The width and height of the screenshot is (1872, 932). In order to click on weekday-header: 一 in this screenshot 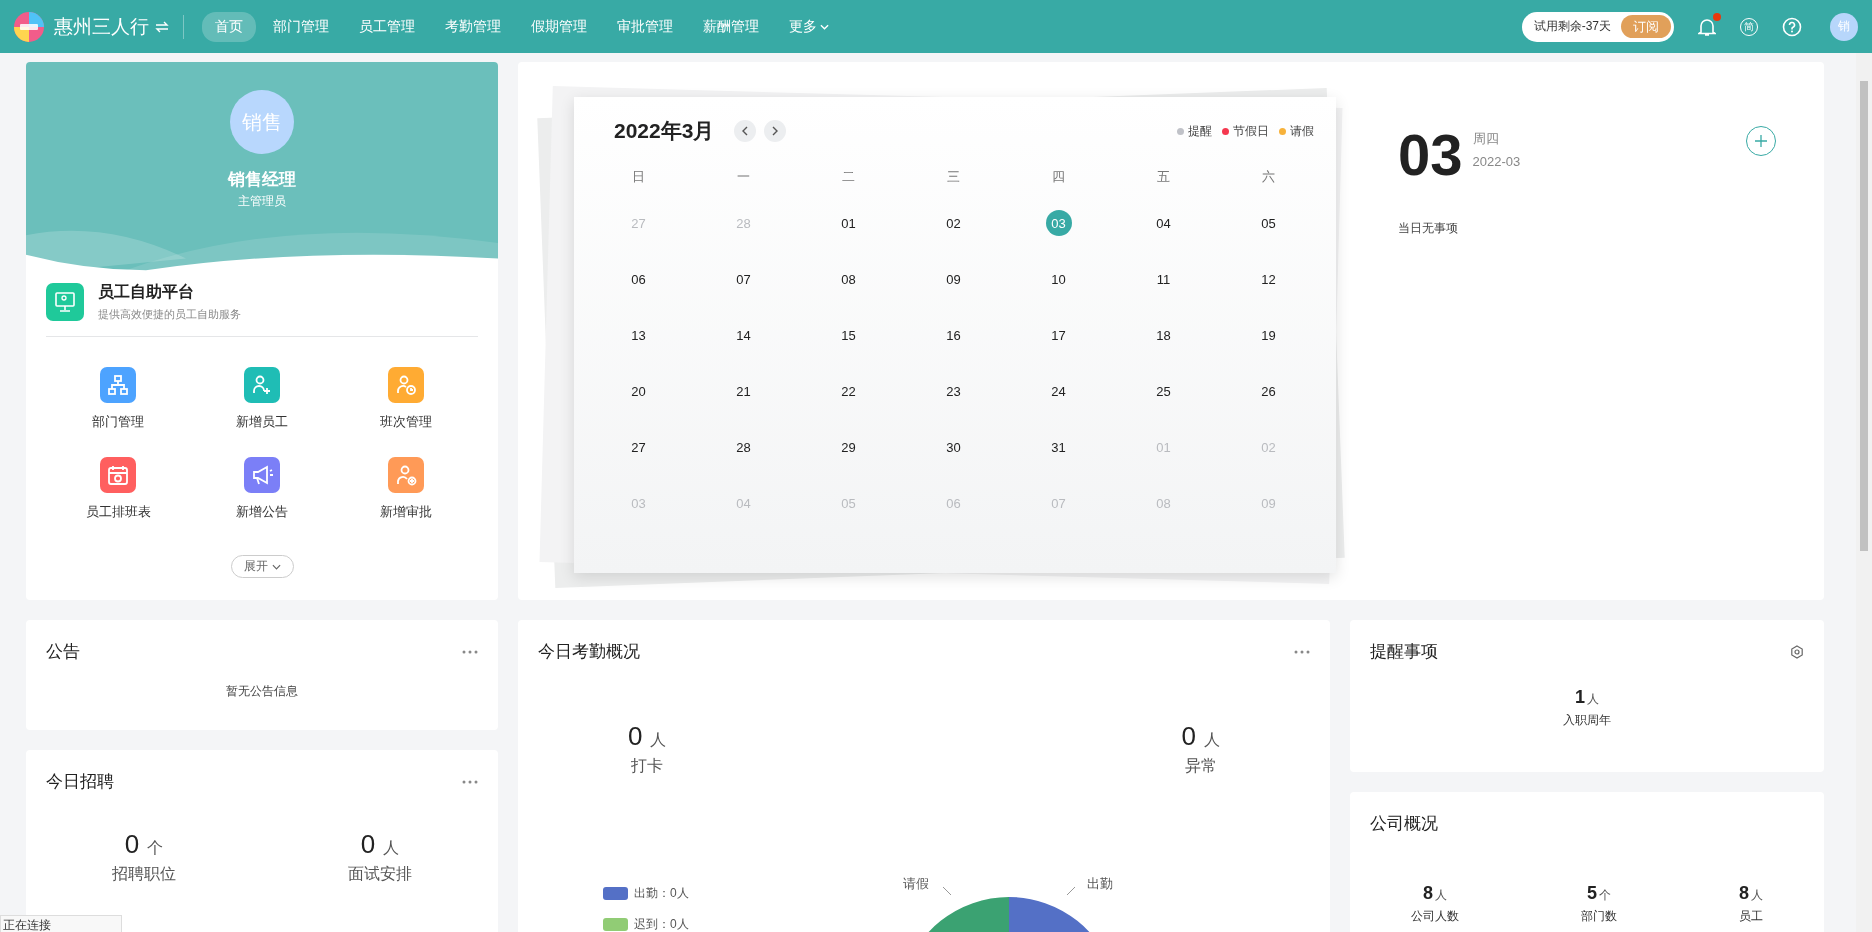, I will do `click(743, 177)`.